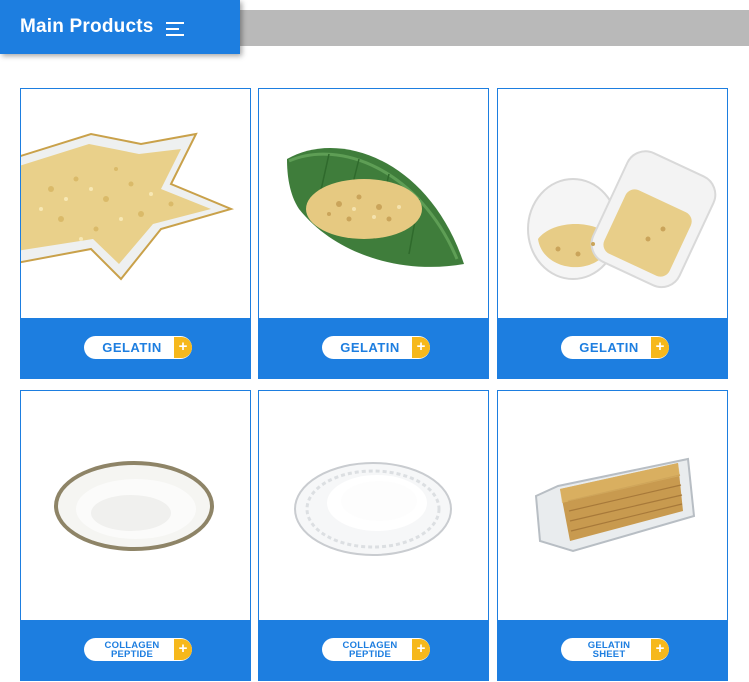 The height and width of the screenshot is (682, 749). I want to click on header-gray-bar, so click(494, 28).